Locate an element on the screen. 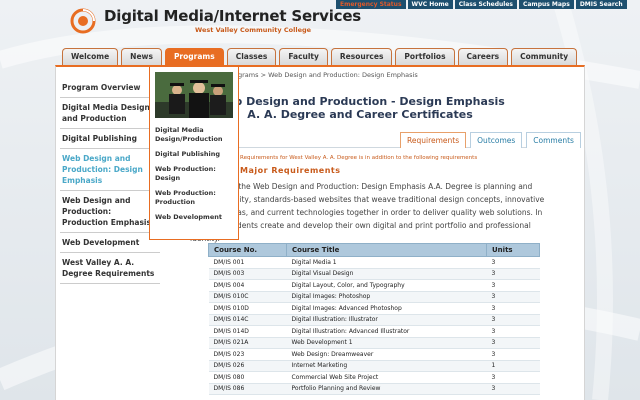  cell-course-title: Commercial Web Site Project is located at coordinates (386, 377).